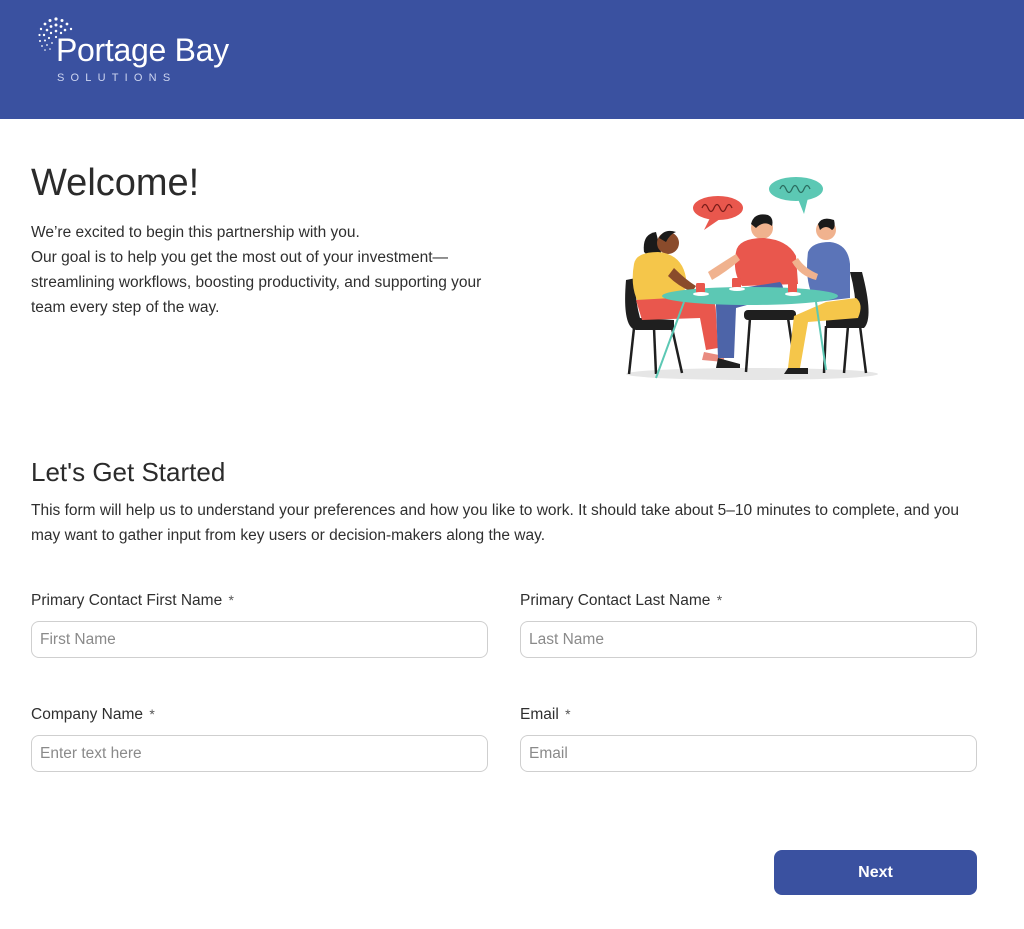 The width and height of the screenshot is (1024, 929). I want to click on first-name-label: Primary Contact First Name *, so click(132, 601).